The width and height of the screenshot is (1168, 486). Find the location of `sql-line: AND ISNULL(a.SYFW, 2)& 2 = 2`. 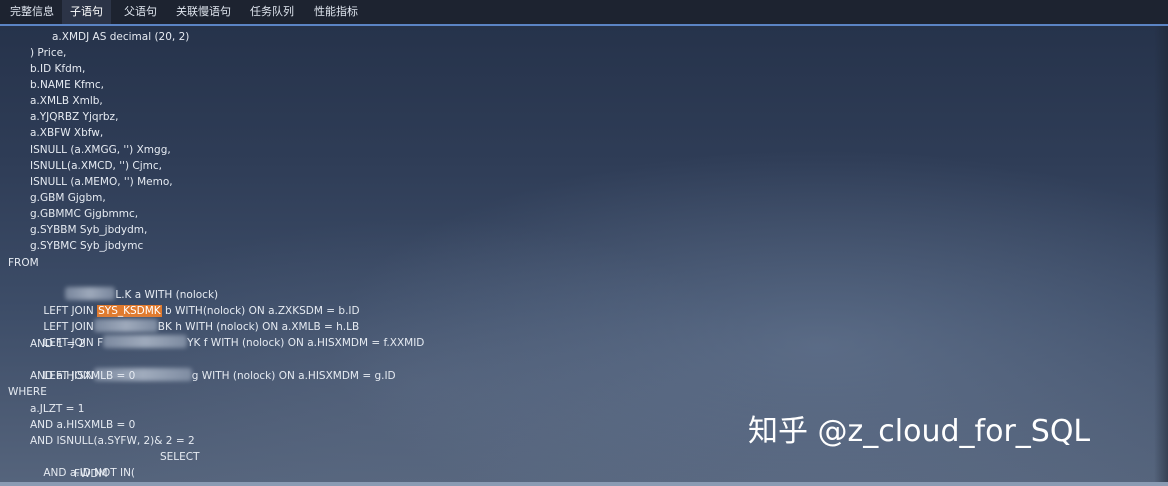

sql-line: AND ISNULL(a.SYFW, 2)& 2 = 2 is located at coordinates (112, 441).